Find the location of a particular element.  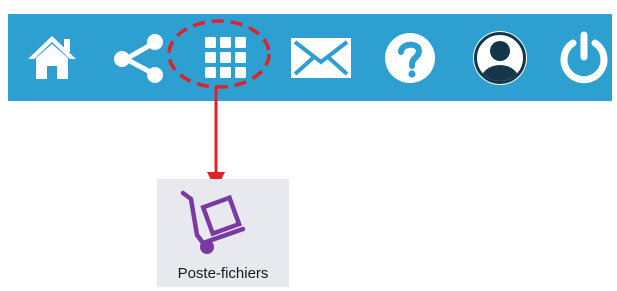

help-icon is located at coordinates (410, 58).